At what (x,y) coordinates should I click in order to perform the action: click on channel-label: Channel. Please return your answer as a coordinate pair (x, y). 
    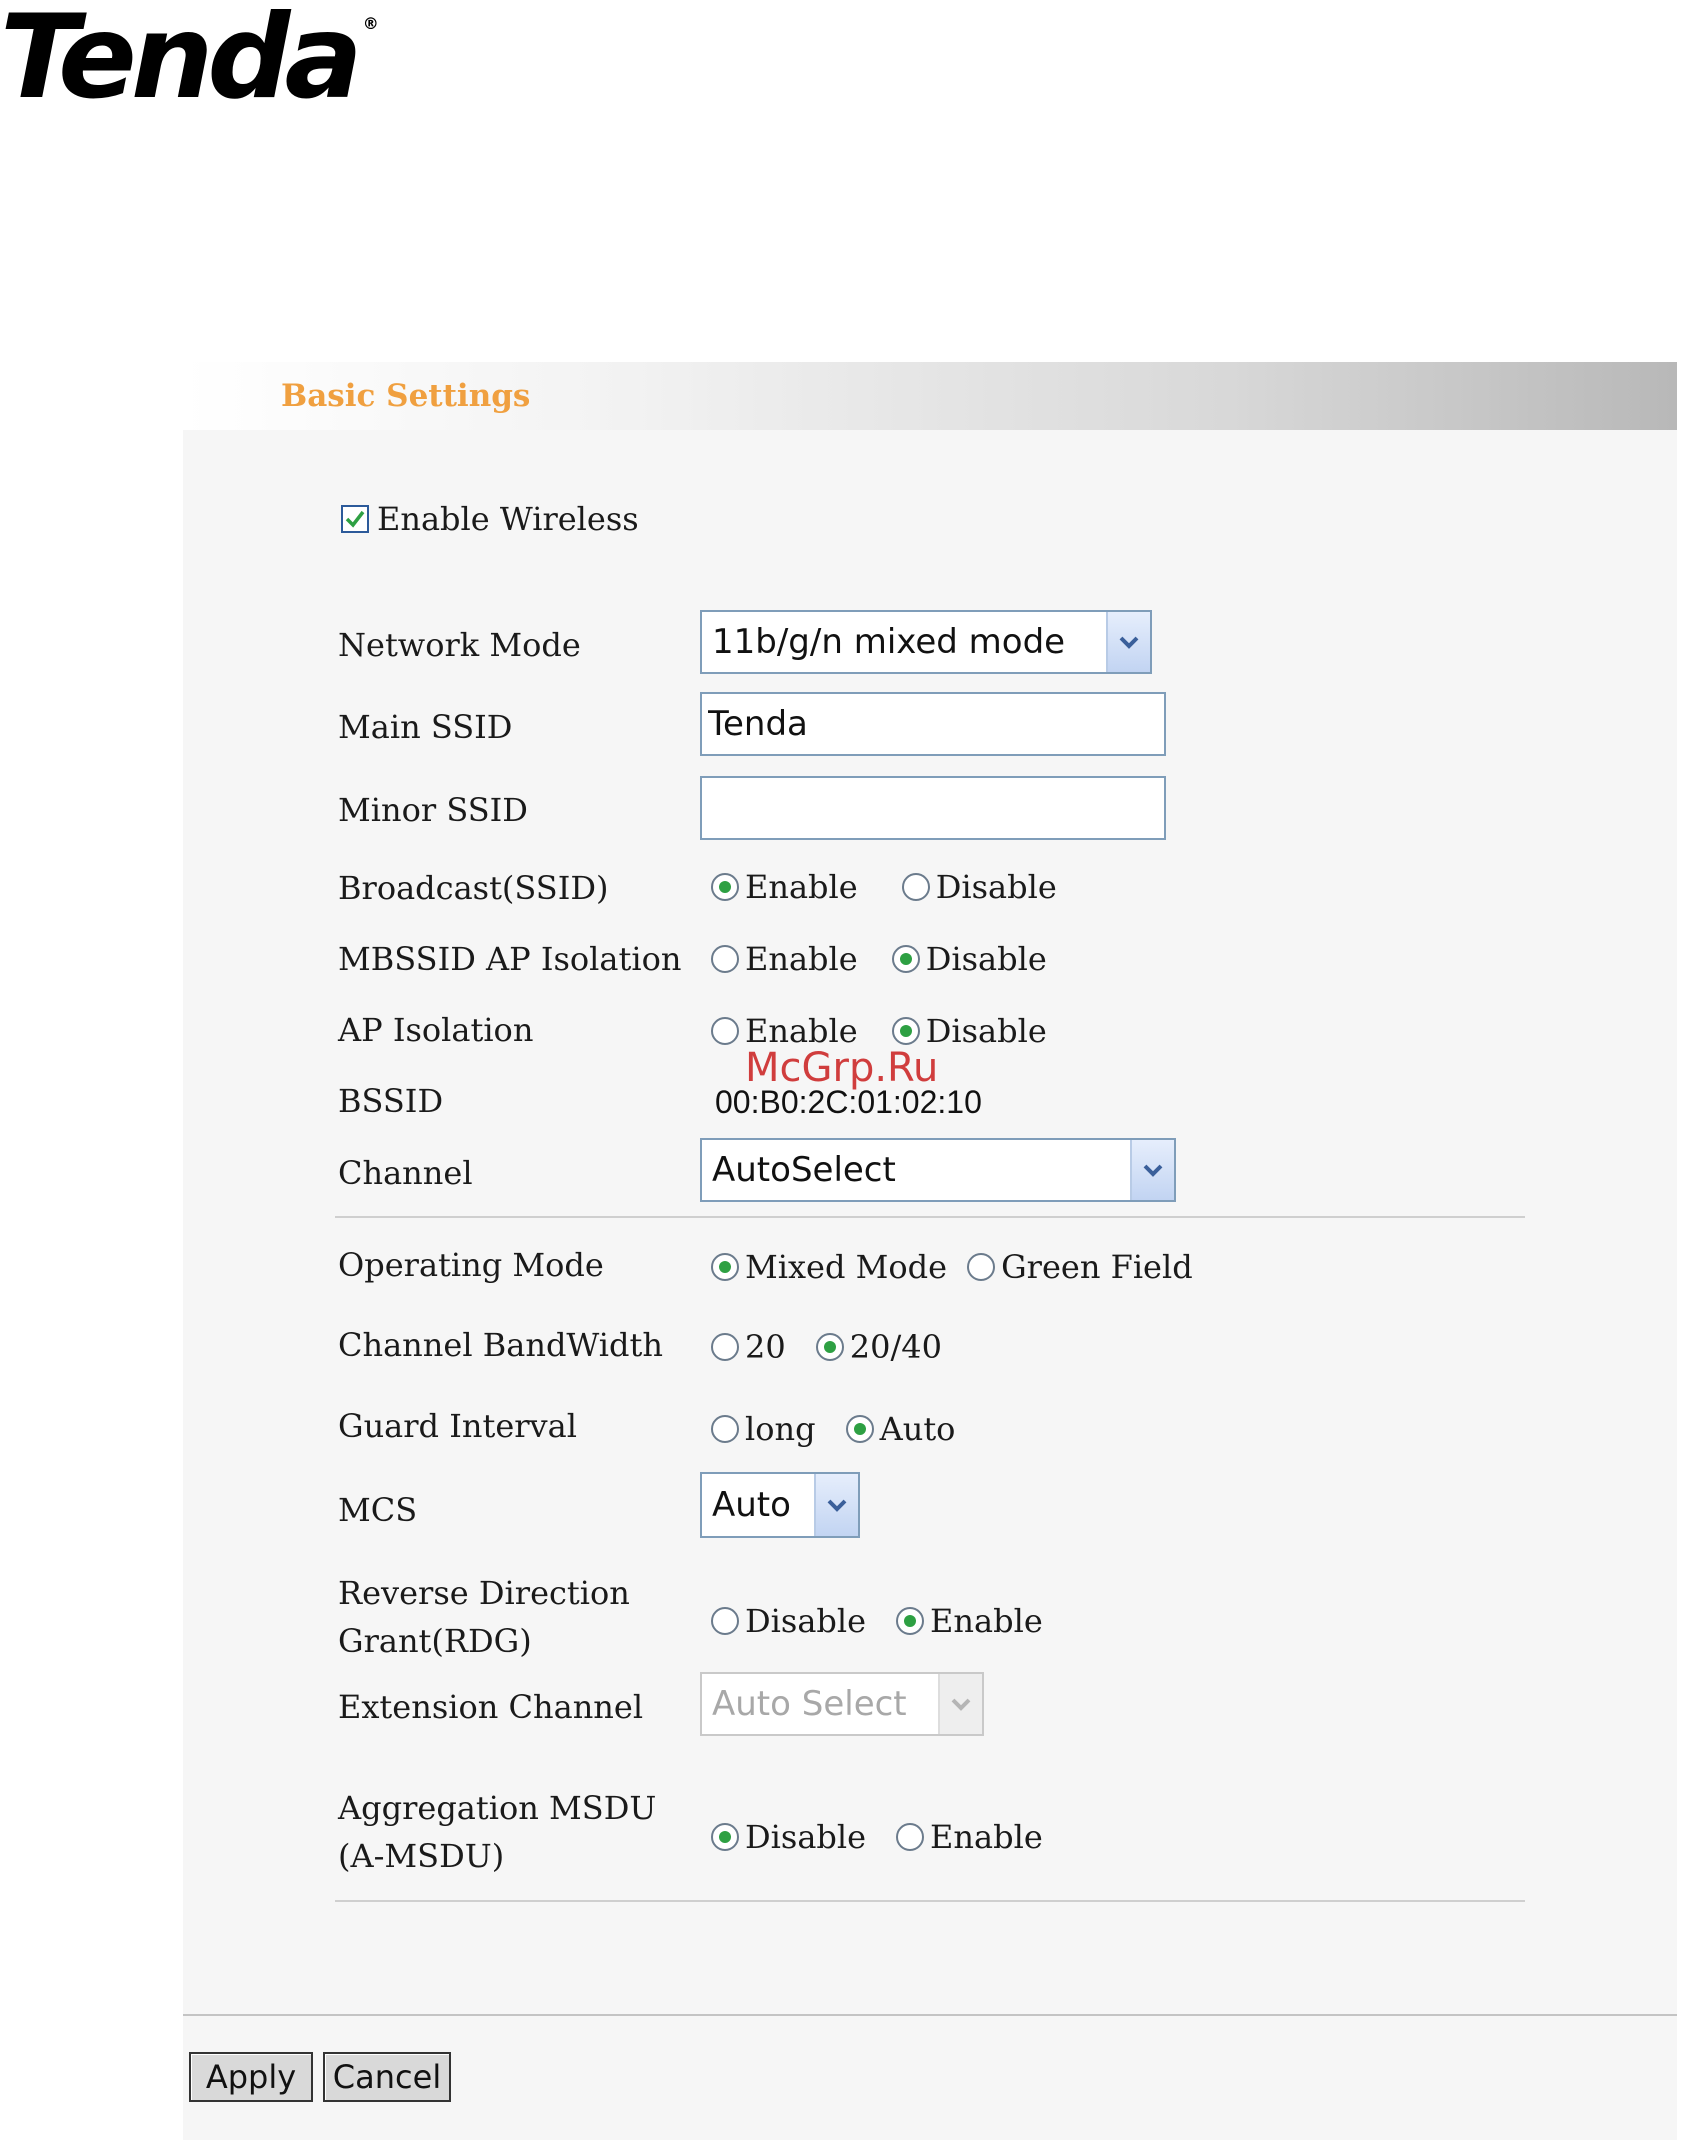
    Looking at the image, I should click on (405, 1173).